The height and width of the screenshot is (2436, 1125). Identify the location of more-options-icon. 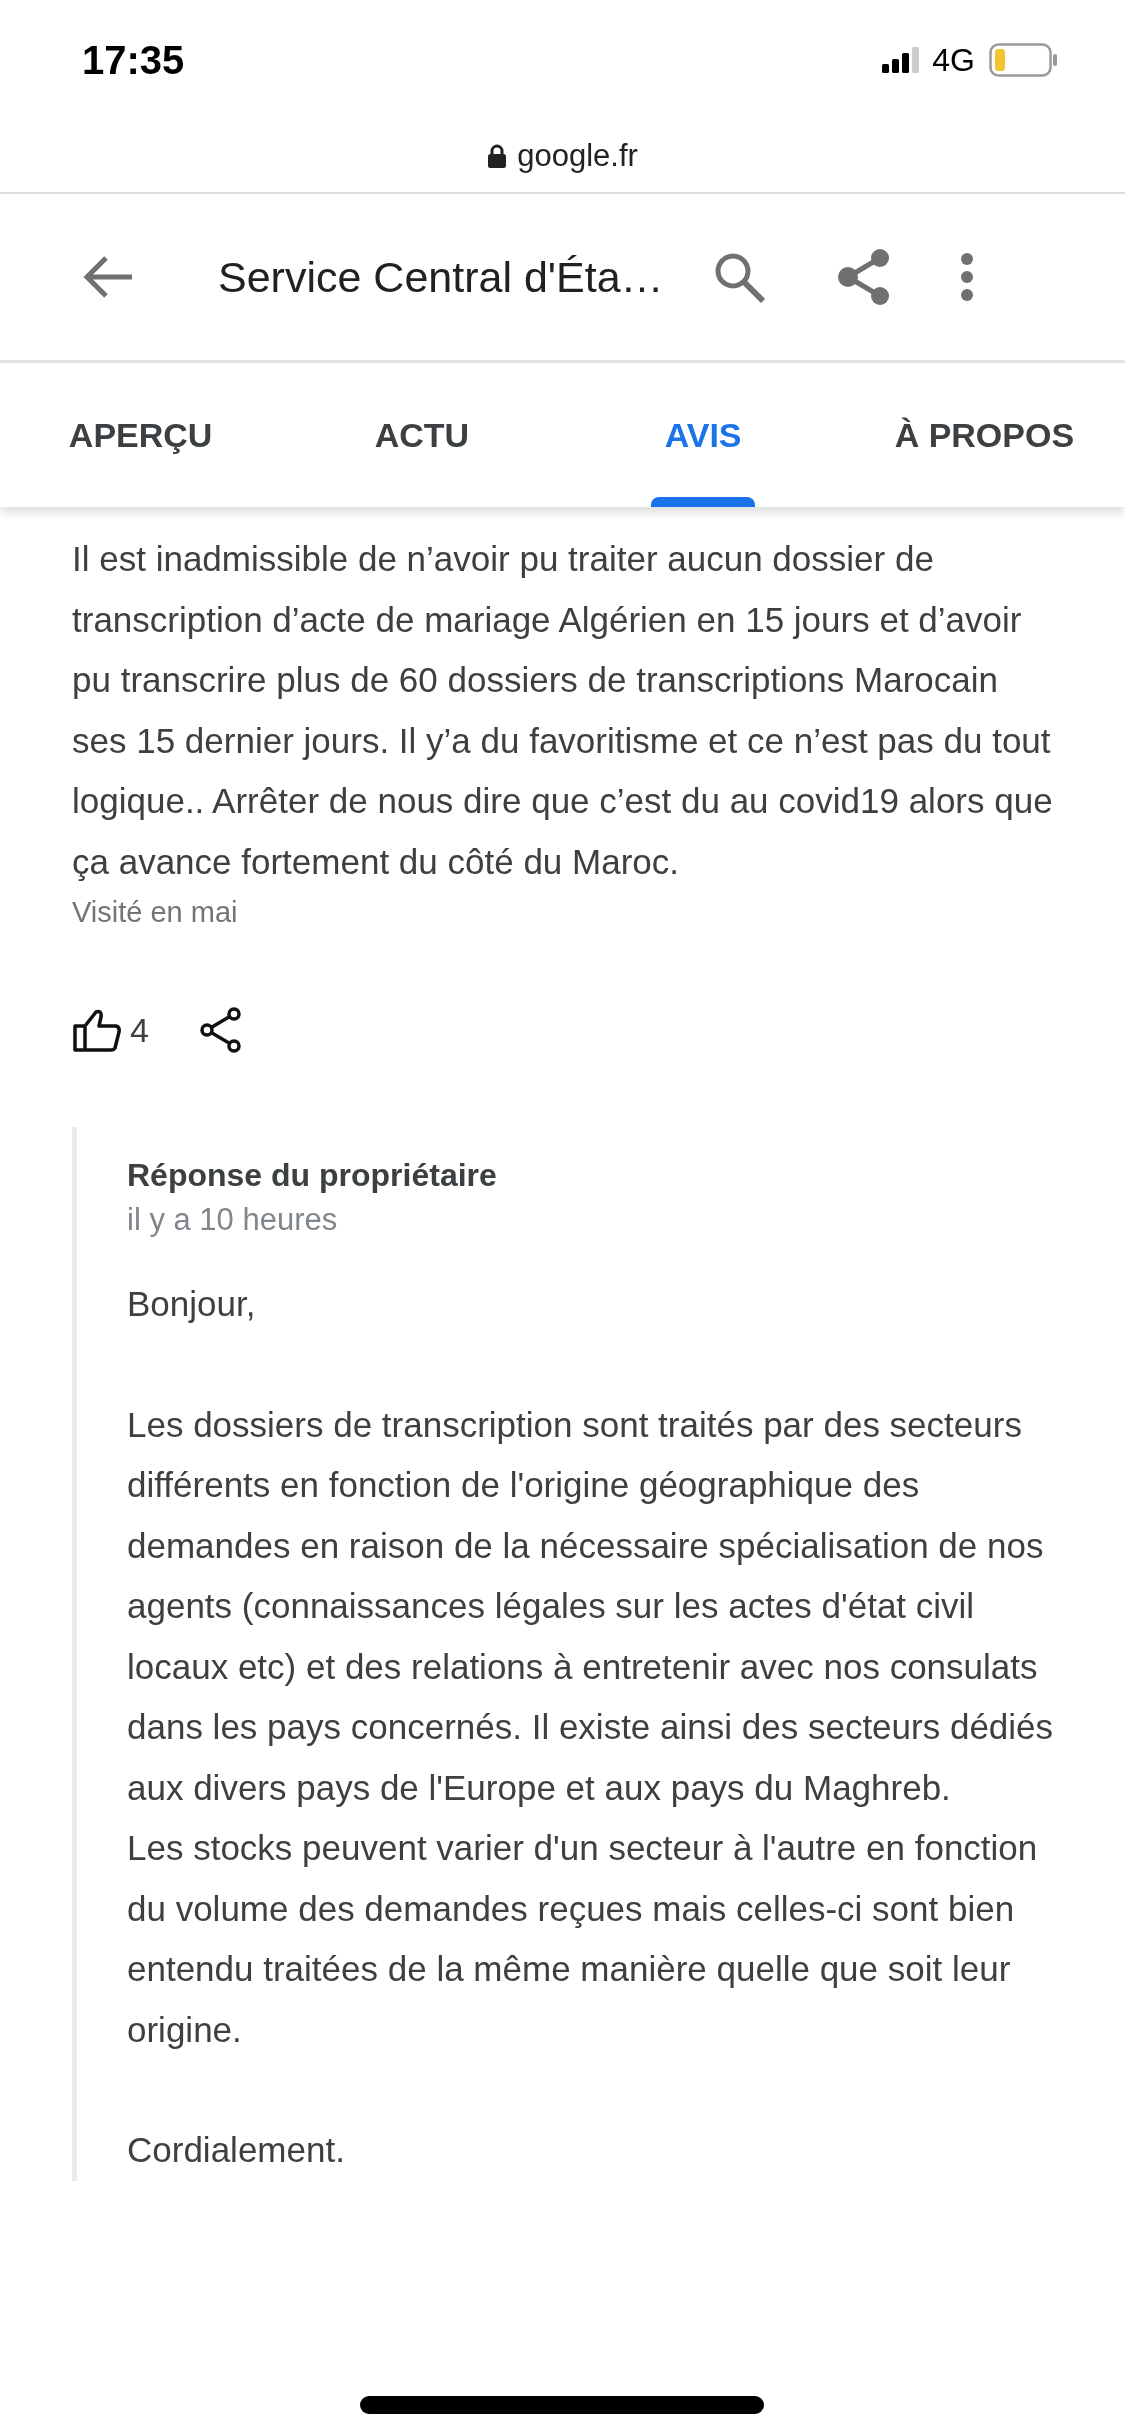
(966, 277).